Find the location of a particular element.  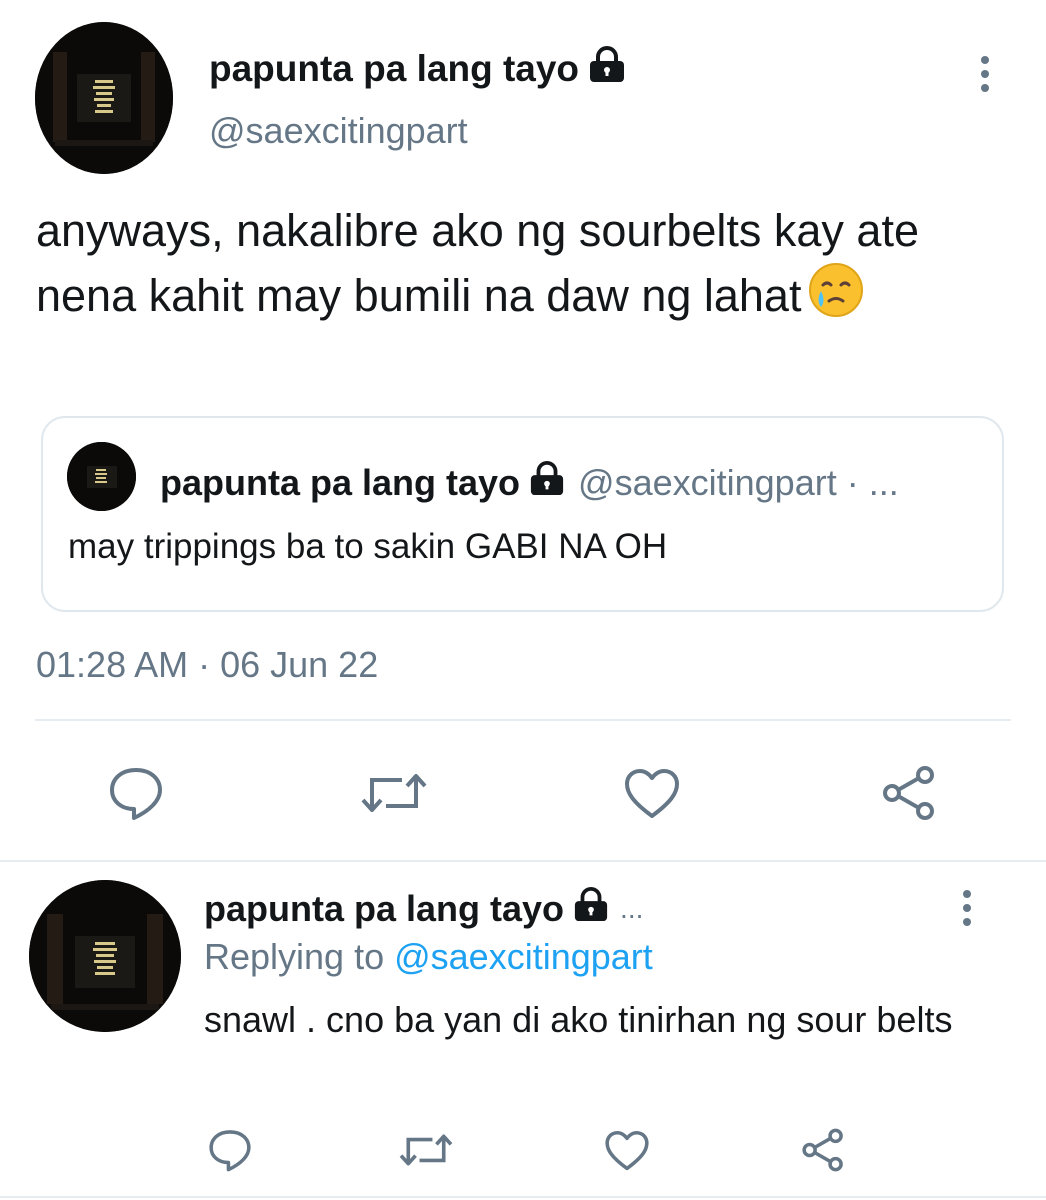

reply-avatar is located at coordinates (105, 956).